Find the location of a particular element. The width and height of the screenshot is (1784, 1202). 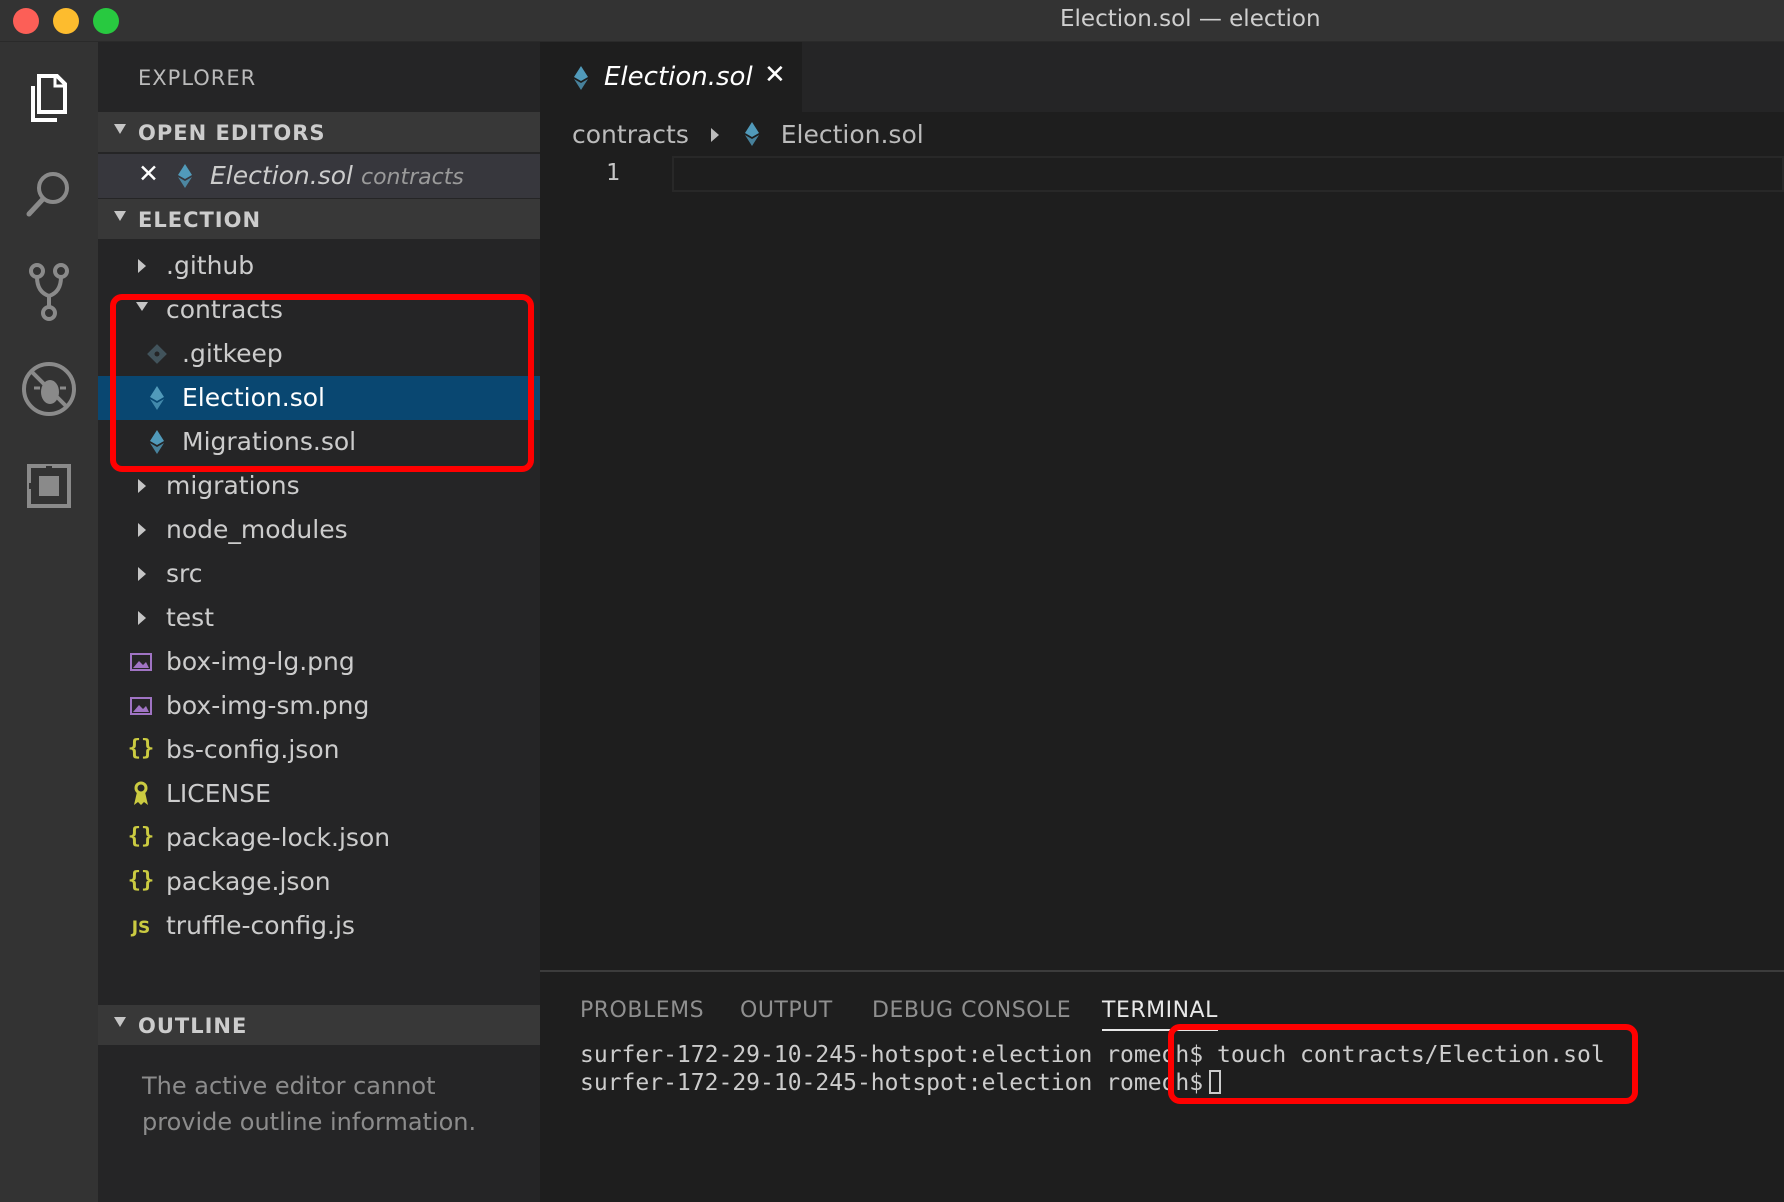

debug-icon is located at coordinates (49, 389).